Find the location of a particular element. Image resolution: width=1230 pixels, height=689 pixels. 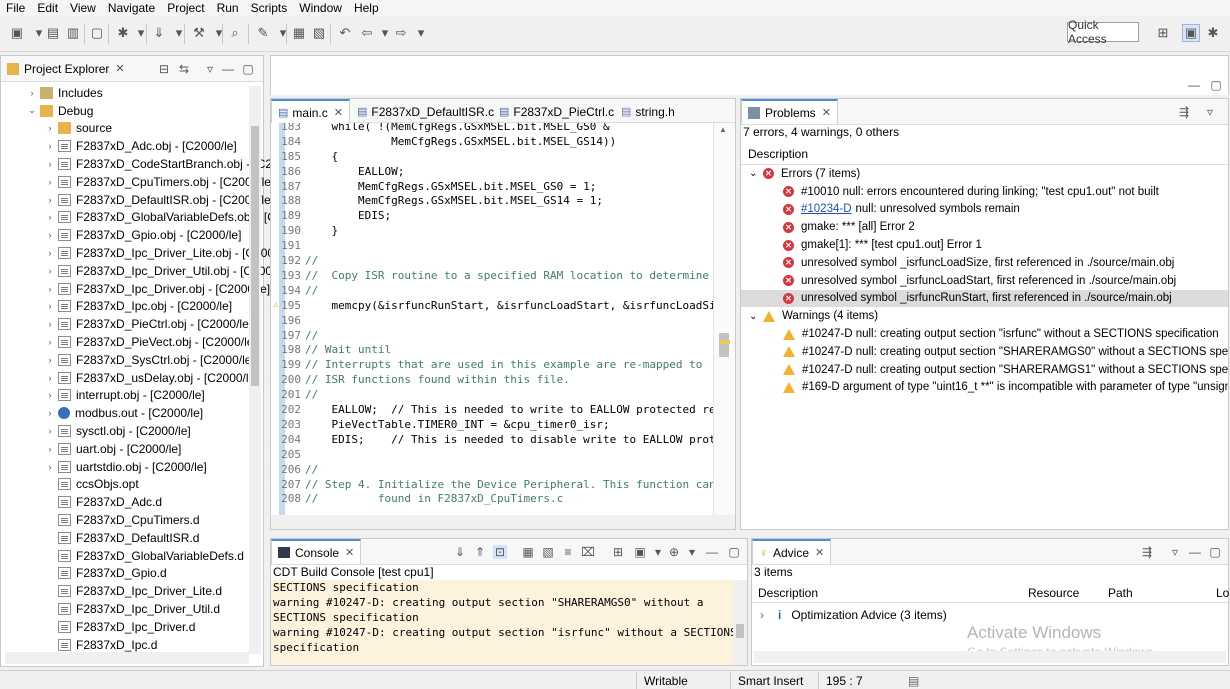

menu-project: Project is located at coordinates (185, 8).